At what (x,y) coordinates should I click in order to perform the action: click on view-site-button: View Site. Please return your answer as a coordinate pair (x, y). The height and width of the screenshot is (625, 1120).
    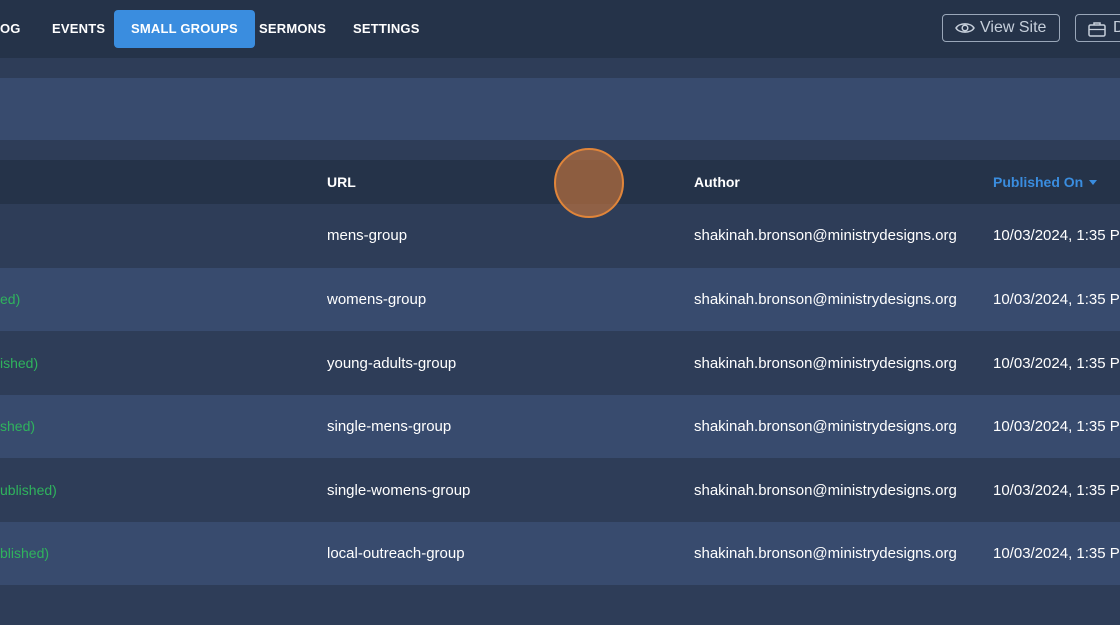
    Looking at the image, I should click on (1001, 28).